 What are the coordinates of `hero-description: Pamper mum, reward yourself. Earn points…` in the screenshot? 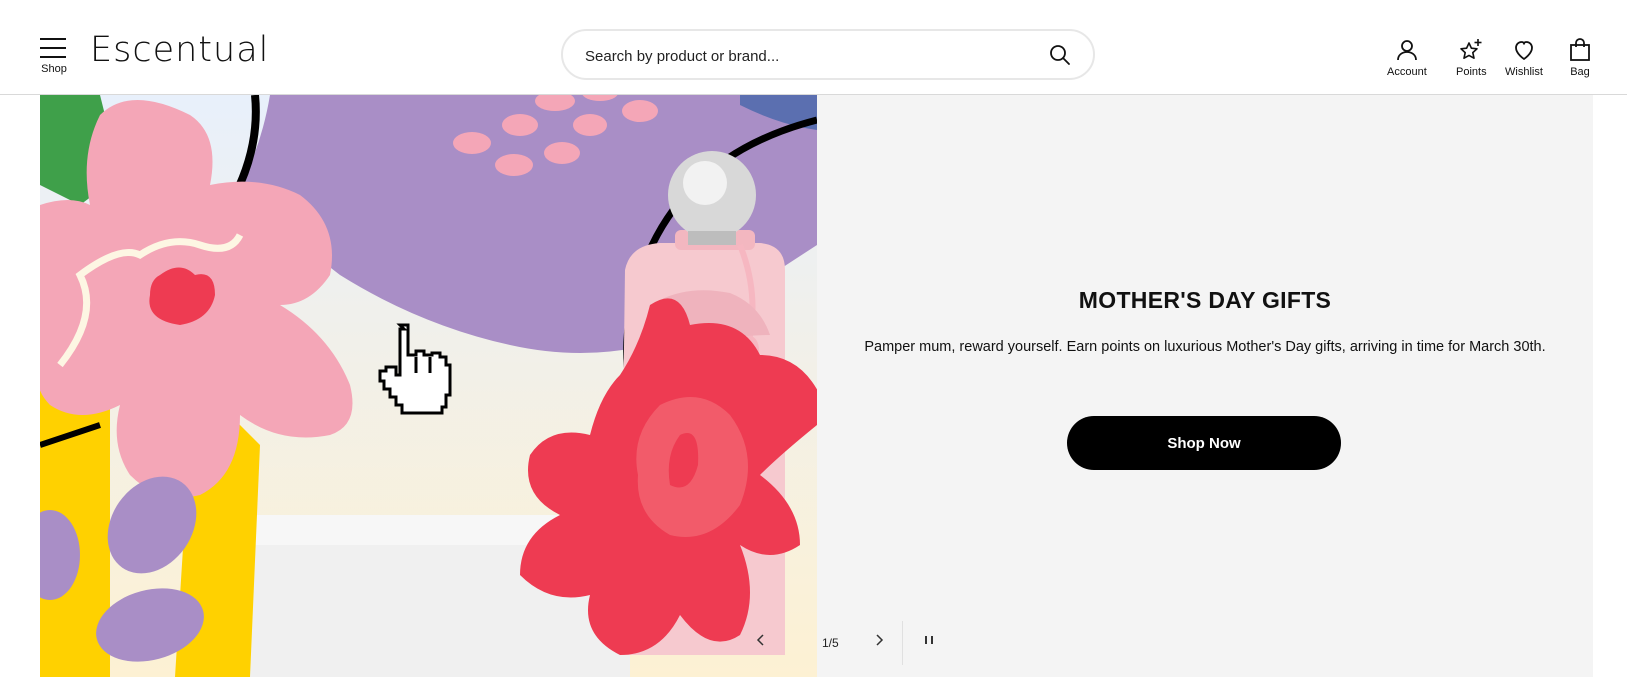 It's located at (1205, 347).